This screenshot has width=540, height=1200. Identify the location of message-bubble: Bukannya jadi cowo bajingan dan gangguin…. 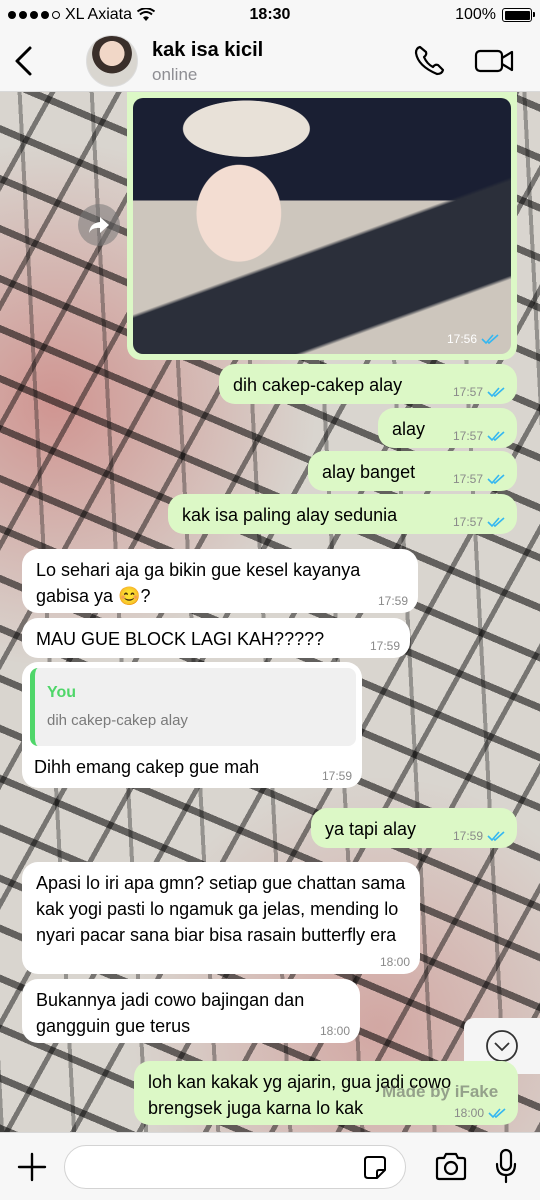
(191, 1011).